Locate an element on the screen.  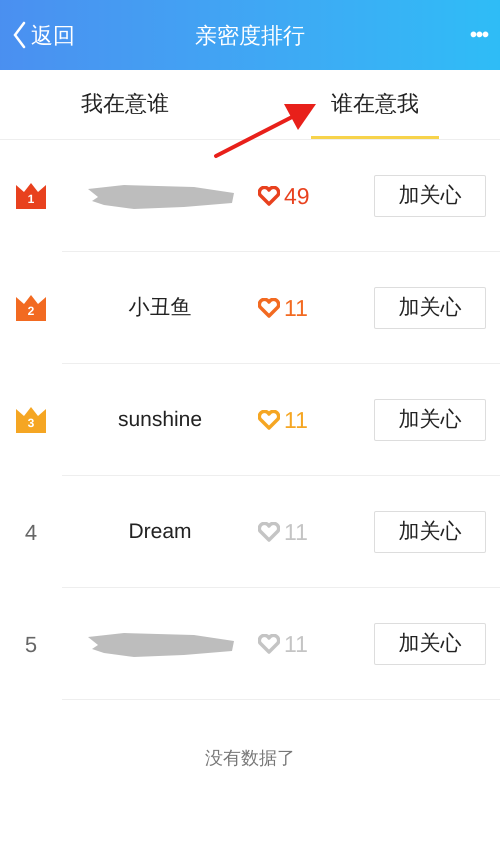
user-name: sunshine is located at coordinates (160, 420).